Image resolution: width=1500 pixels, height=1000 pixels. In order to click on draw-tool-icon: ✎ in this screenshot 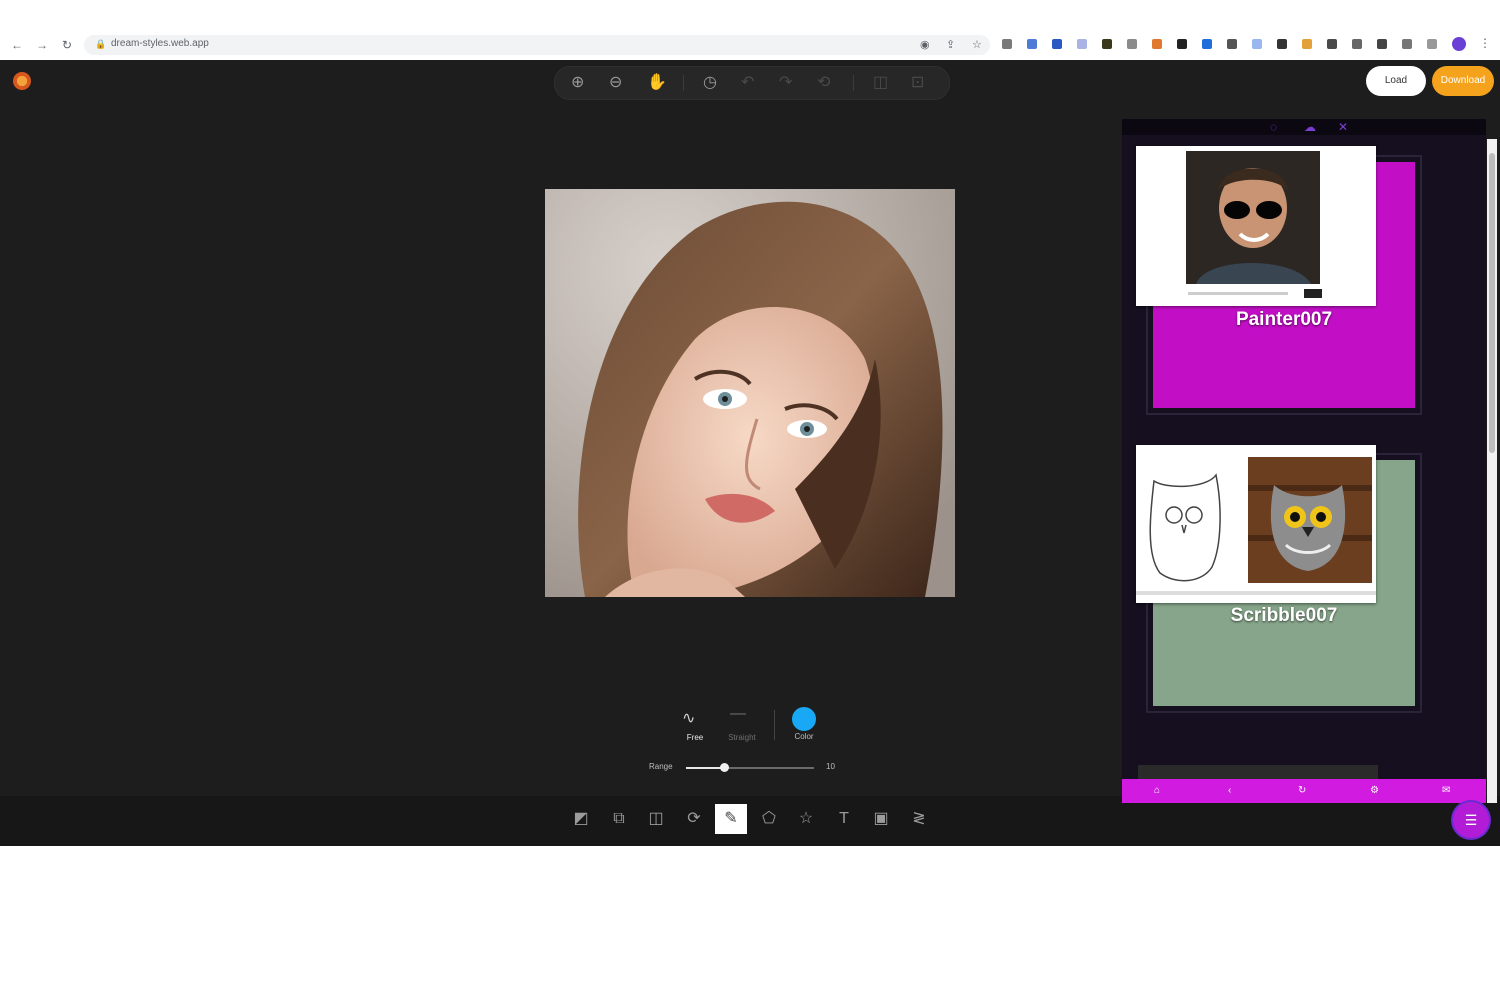, I will do `click(731, 819)`.